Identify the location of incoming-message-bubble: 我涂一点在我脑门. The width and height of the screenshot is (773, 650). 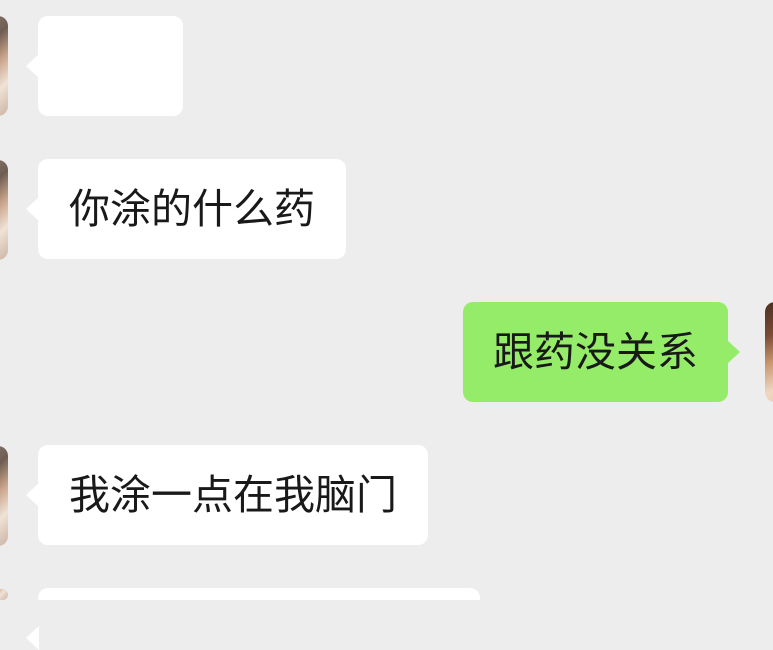
(227, 495).